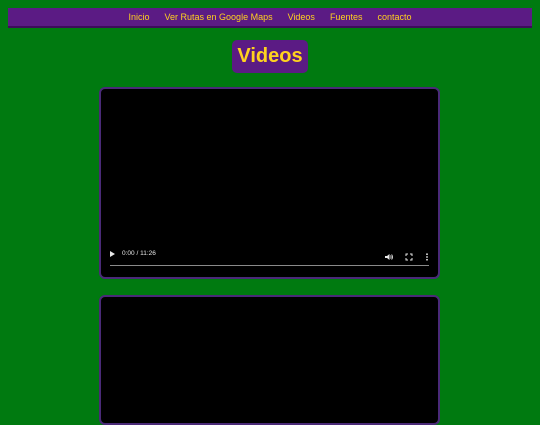 The image size is (540, 425). I want to click on more-options-icon, so click(427, 255).